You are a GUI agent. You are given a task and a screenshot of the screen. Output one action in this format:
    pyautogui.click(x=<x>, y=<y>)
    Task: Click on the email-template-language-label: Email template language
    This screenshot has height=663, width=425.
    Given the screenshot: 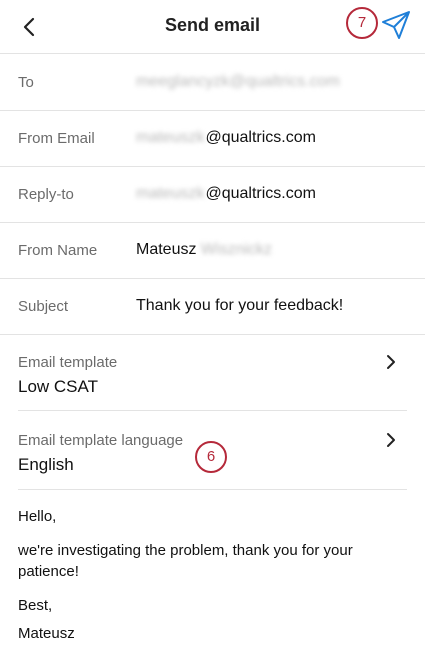 What is the action you would take?
    pyautogui.click(x=101, y=440)
    